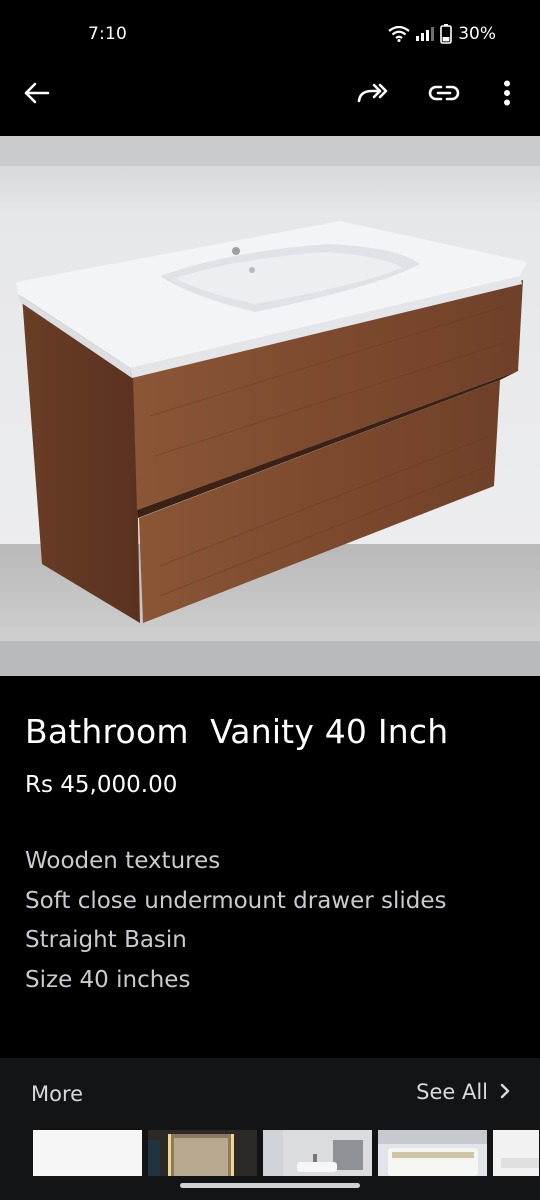  I want to click on arrow-left-icon, so click(36, 95).